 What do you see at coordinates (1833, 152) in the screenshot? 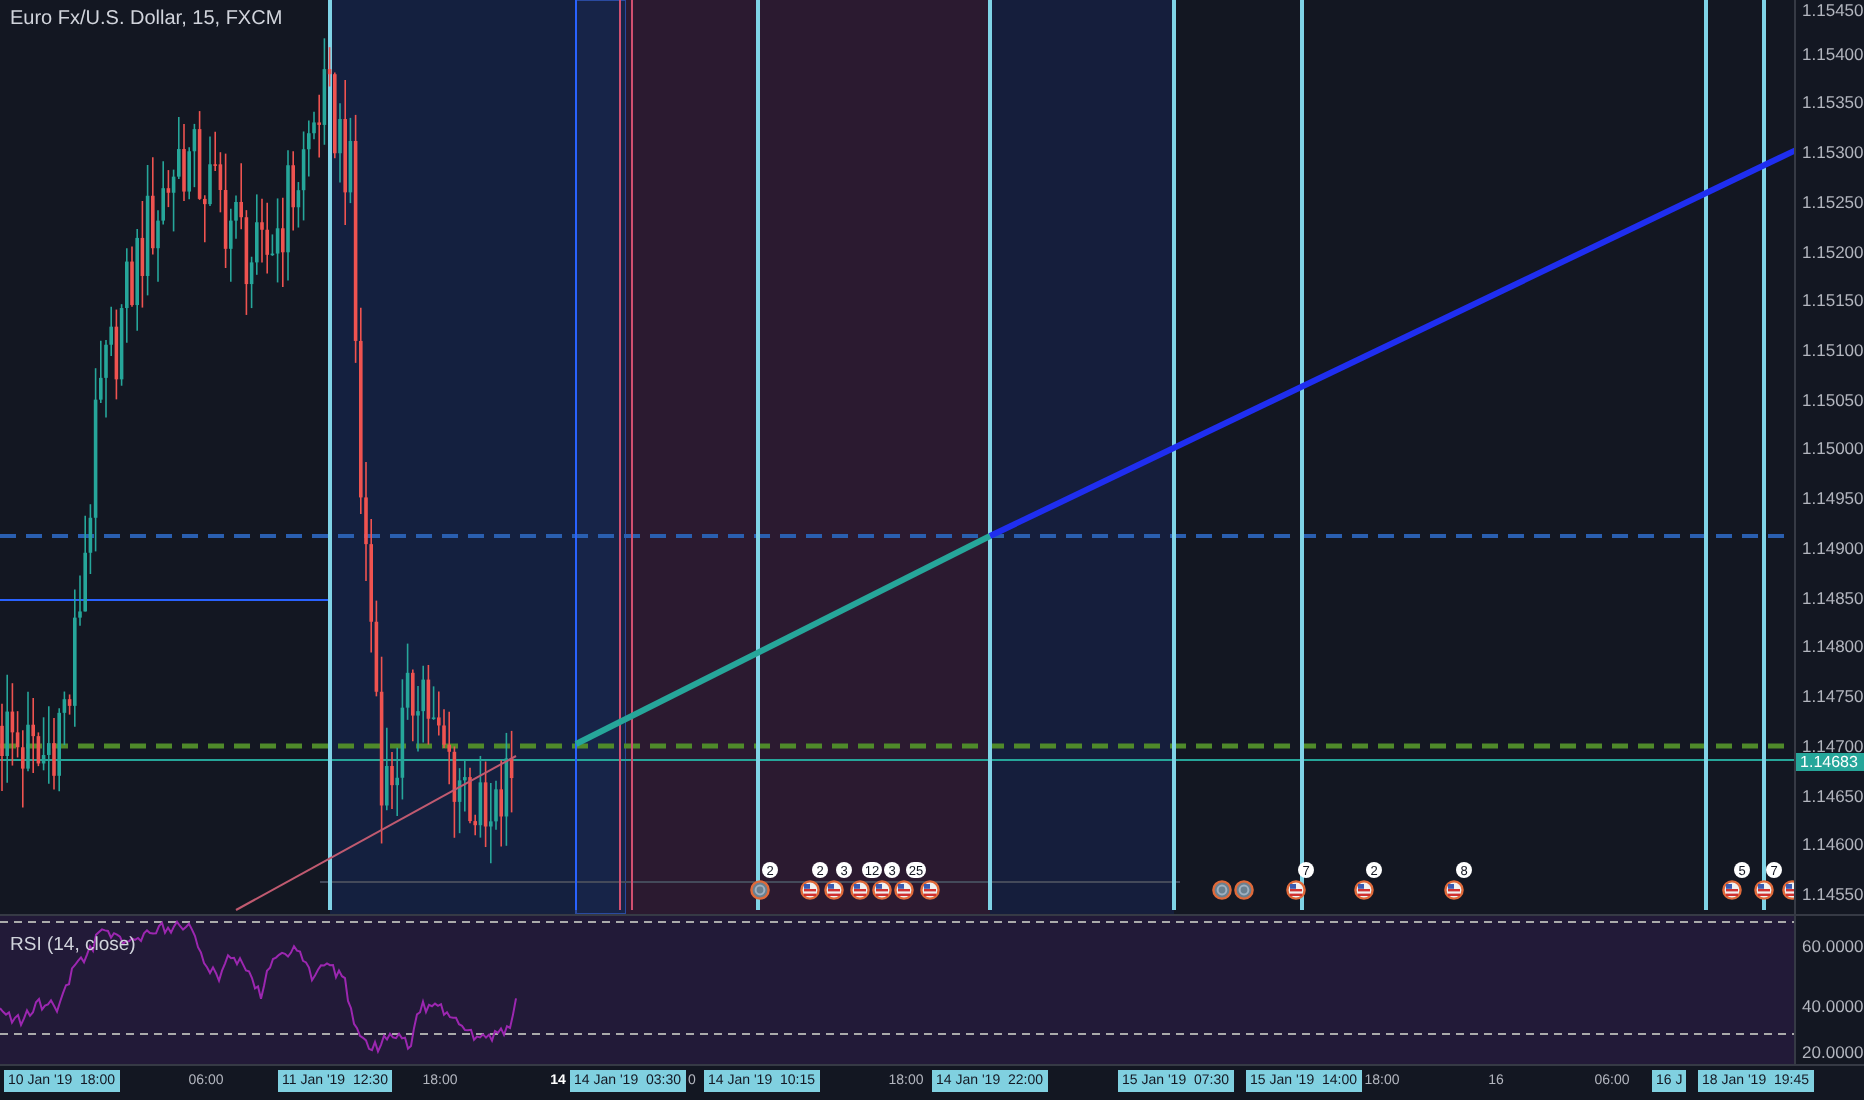
I see `price-label: 1.15300` at bounding box center [1833, 152].